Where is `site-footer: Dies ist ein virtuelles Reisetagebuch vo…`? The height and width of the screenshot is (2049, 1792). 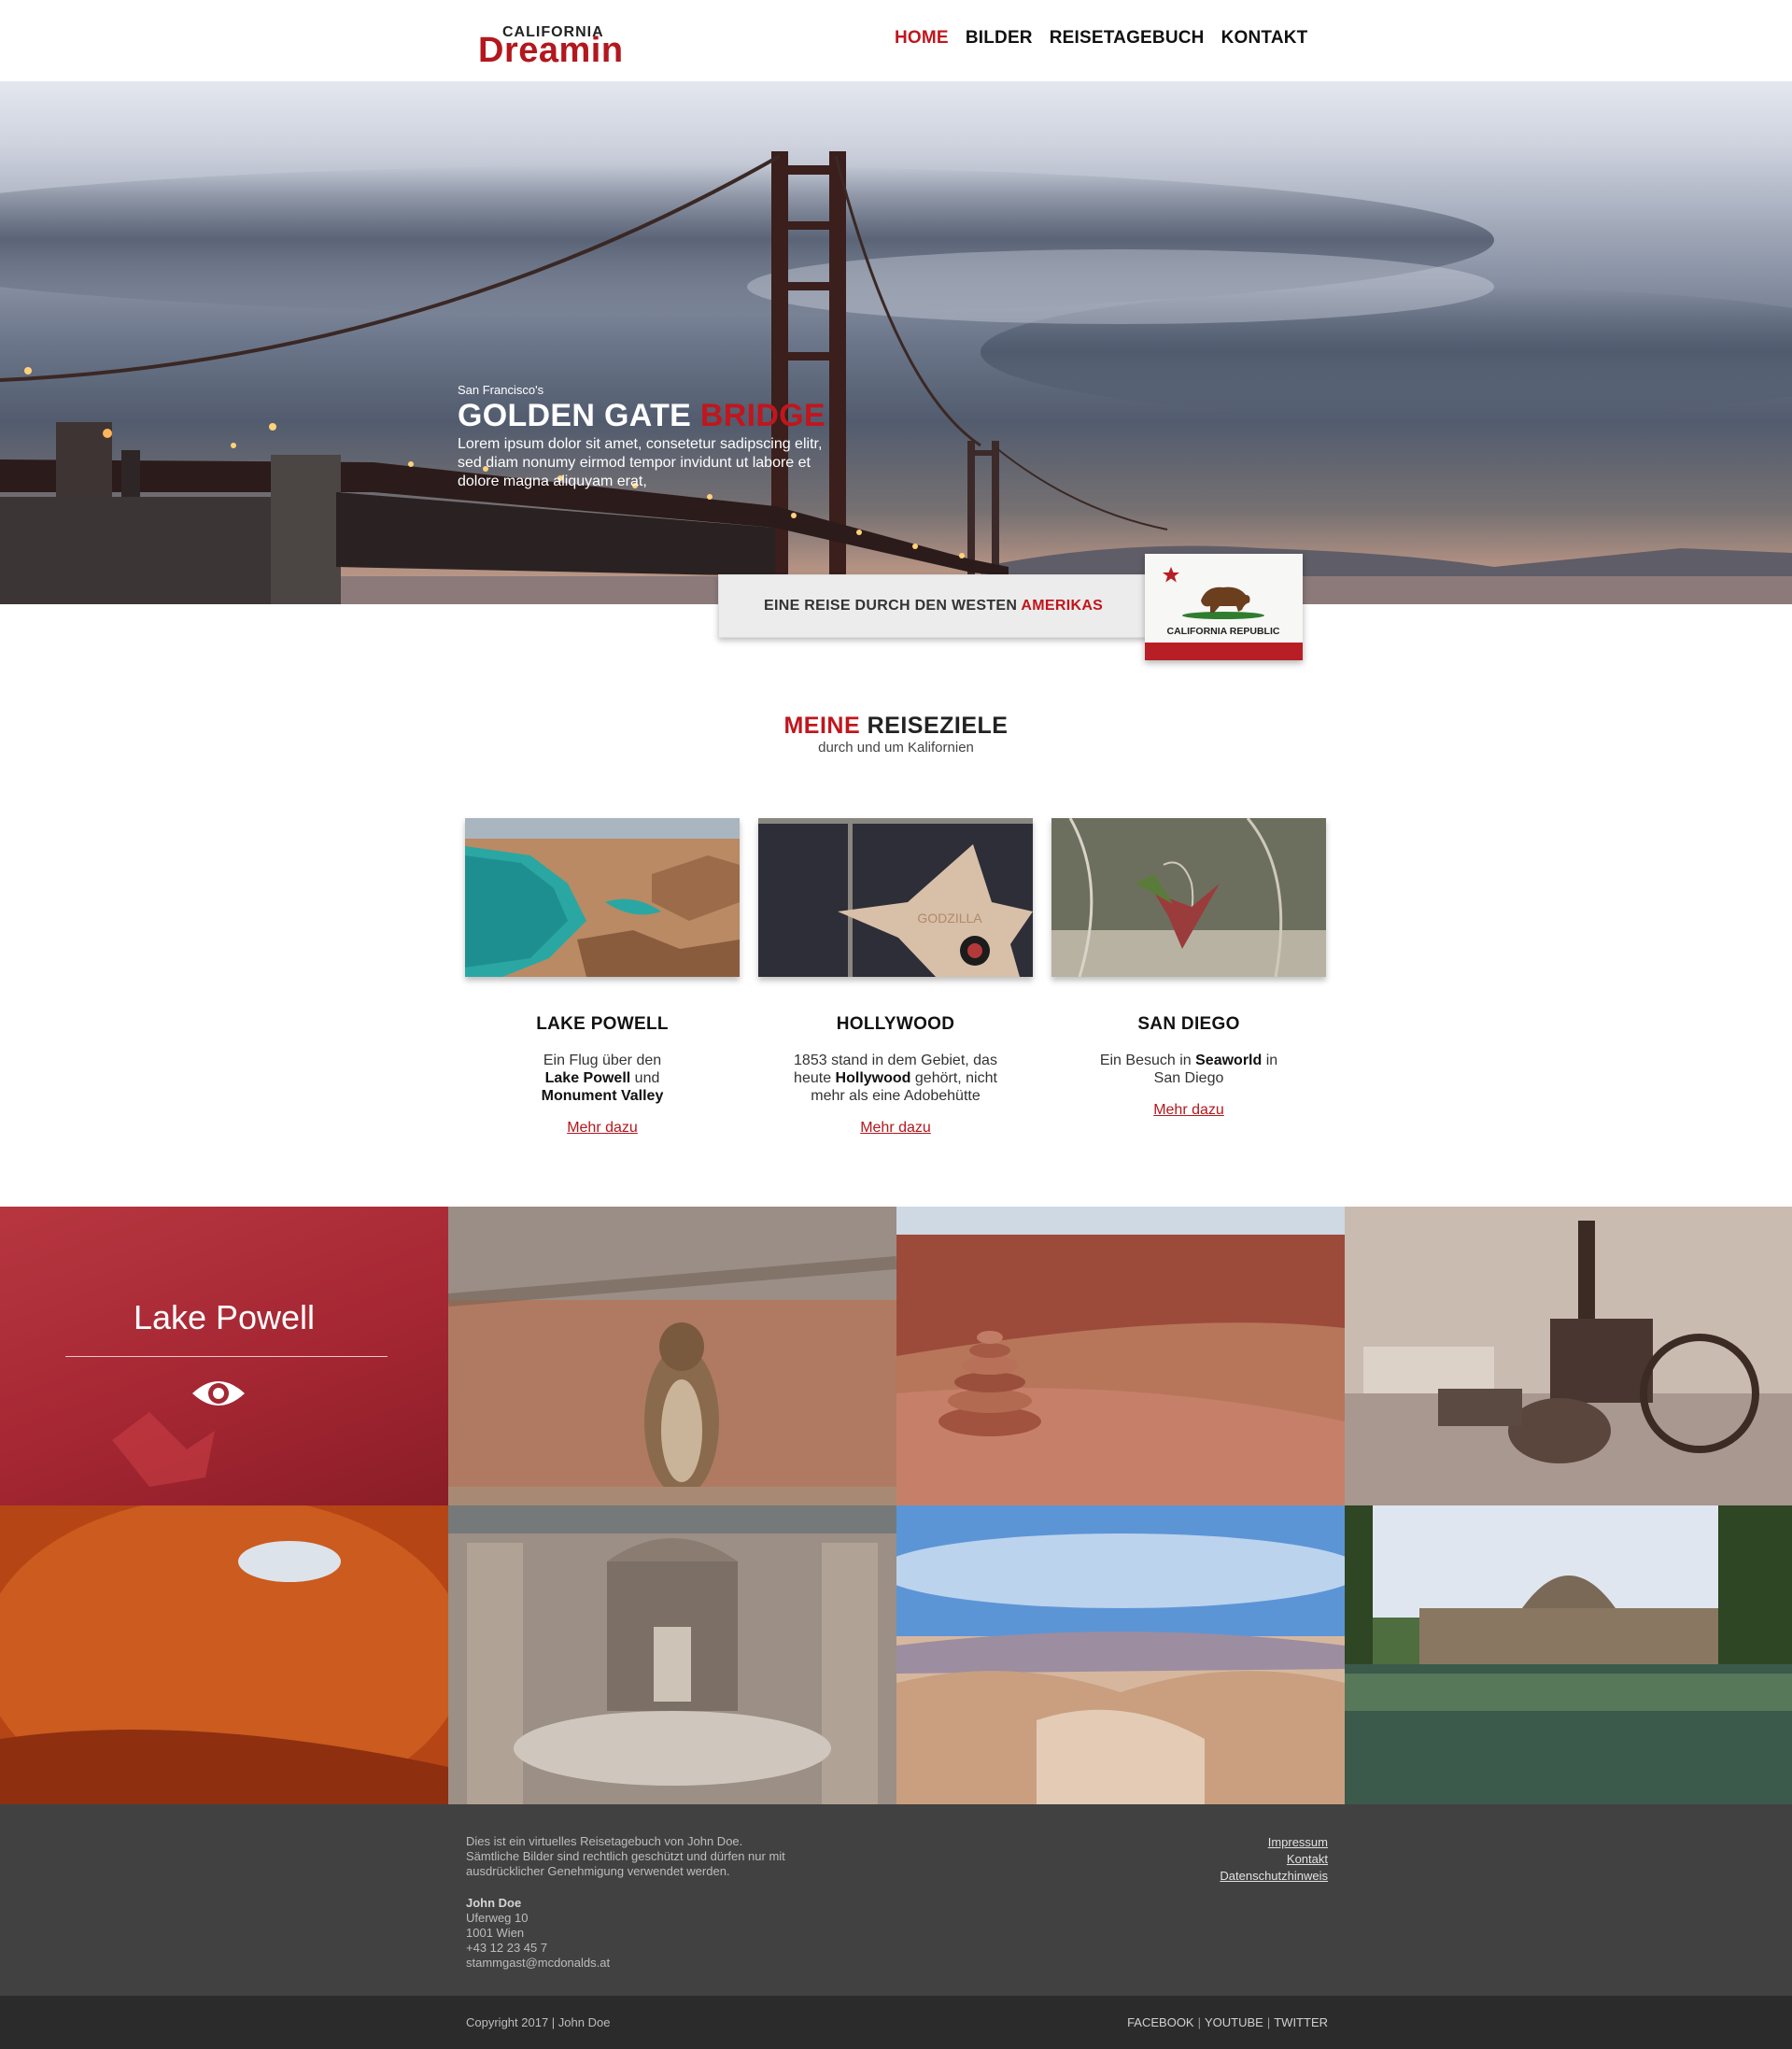 site-footer: Dies ist ein virtuelles Reisetagebuch vo… is located at coordinates (896, 1900).